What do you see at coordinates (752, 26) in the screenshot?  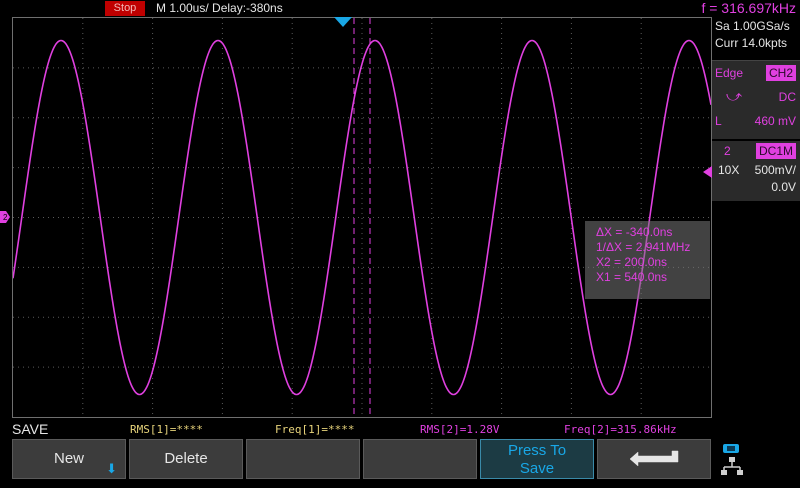 I see `sample-rate: Sa 1.00GSa/s` at bounding box center [752, 26].